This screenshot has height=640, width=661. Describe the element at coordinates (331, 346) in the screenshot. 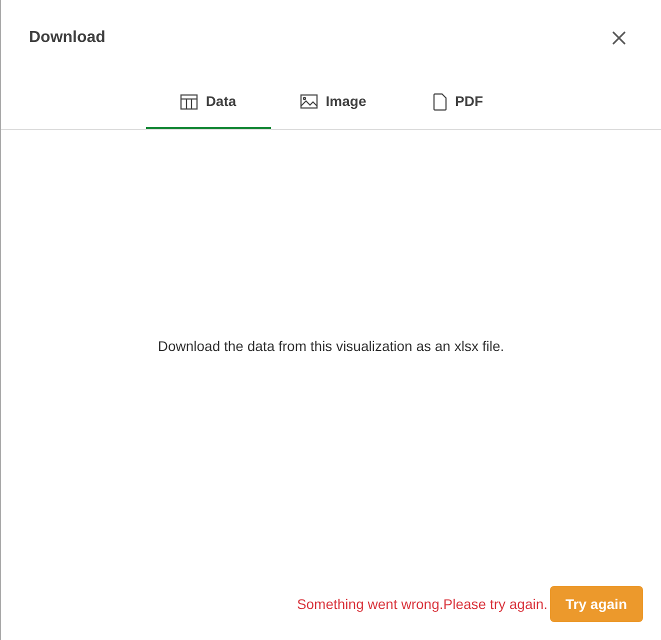

I see `description-text: Download the data from this visualization as an xlsx file.` at that location.